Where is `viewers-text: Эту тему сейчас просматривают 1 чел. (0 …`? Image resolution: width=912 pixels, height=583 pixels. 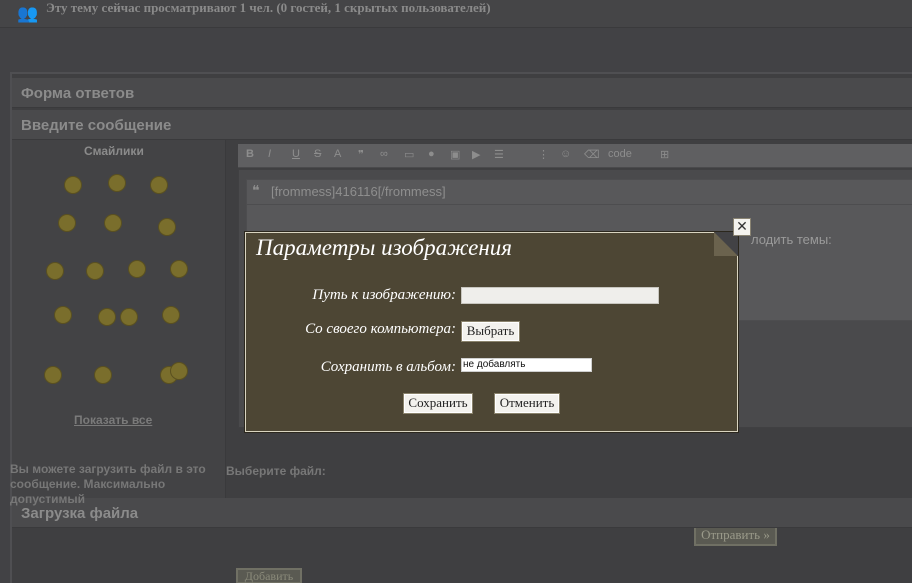 viewers-text: Эту тему сейчас просматривают 1 чел. (0 … is located at coordinates (268, 7).